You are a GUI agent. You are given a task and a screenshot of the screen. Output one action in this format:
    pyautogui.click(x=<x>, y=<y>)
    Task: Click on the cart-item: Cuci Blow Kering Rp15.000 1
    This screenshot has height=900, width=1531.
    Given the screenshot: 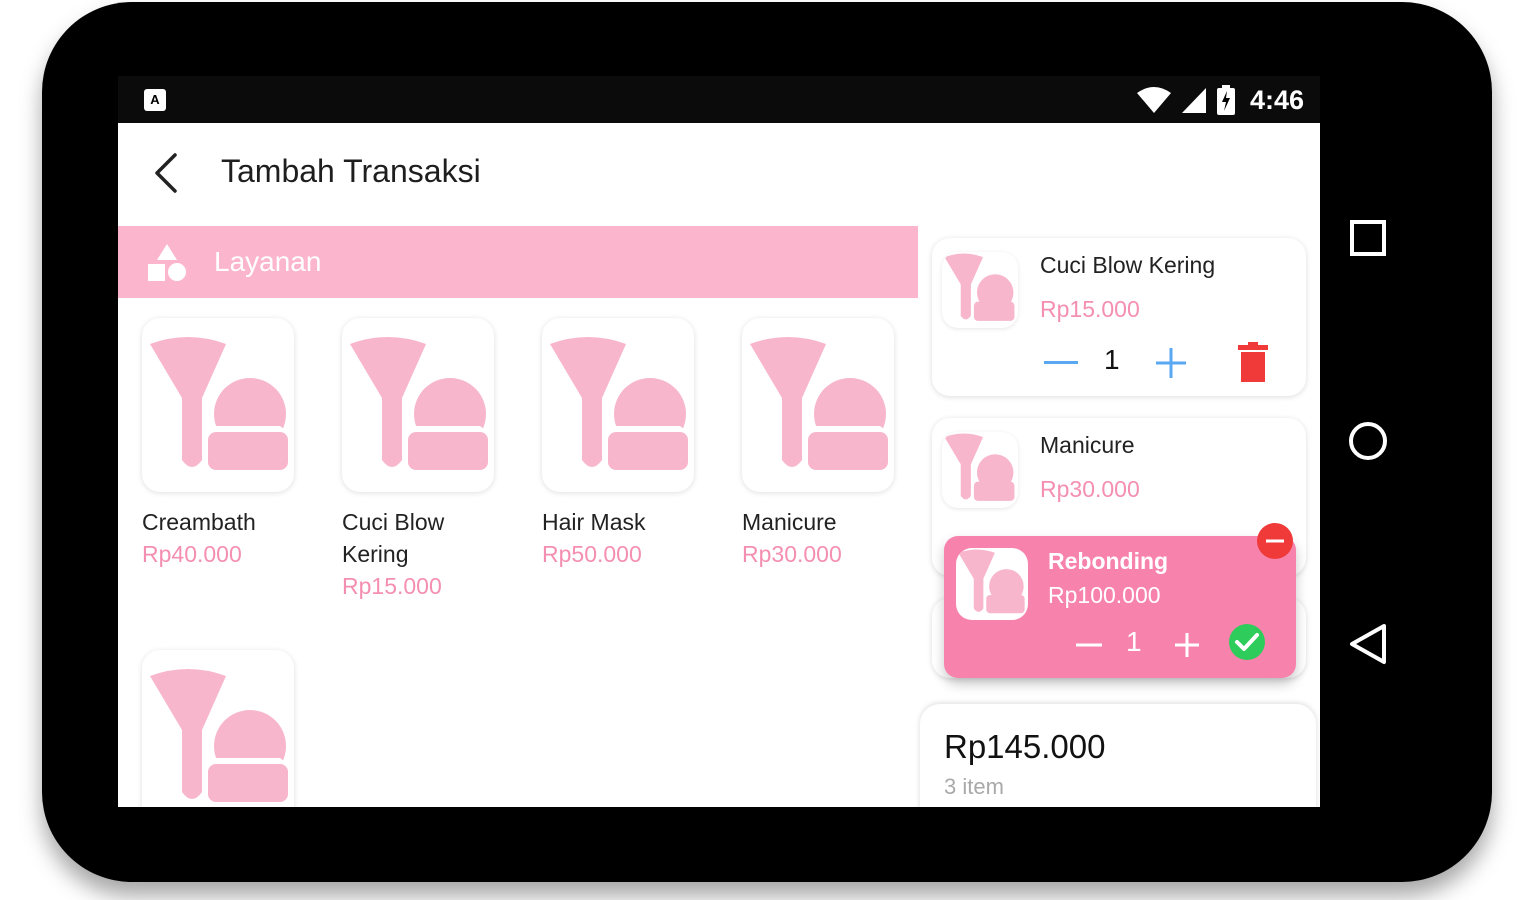 What is the action you would take?
    pyautogui.click(x=1119, y=317)
    